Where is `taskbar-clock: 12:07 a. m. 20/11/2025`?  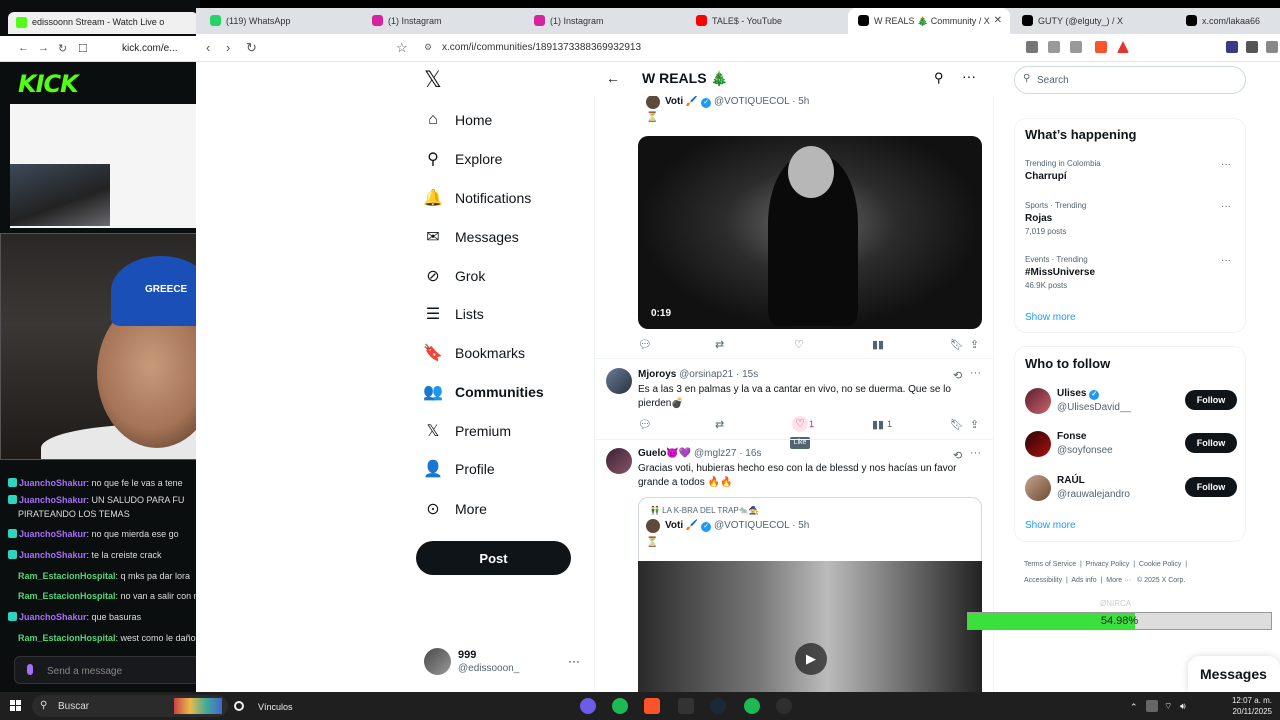 taskbar-clock: 12:07 a. m. 20/11/2025 is located at coordinates (1240, 706).